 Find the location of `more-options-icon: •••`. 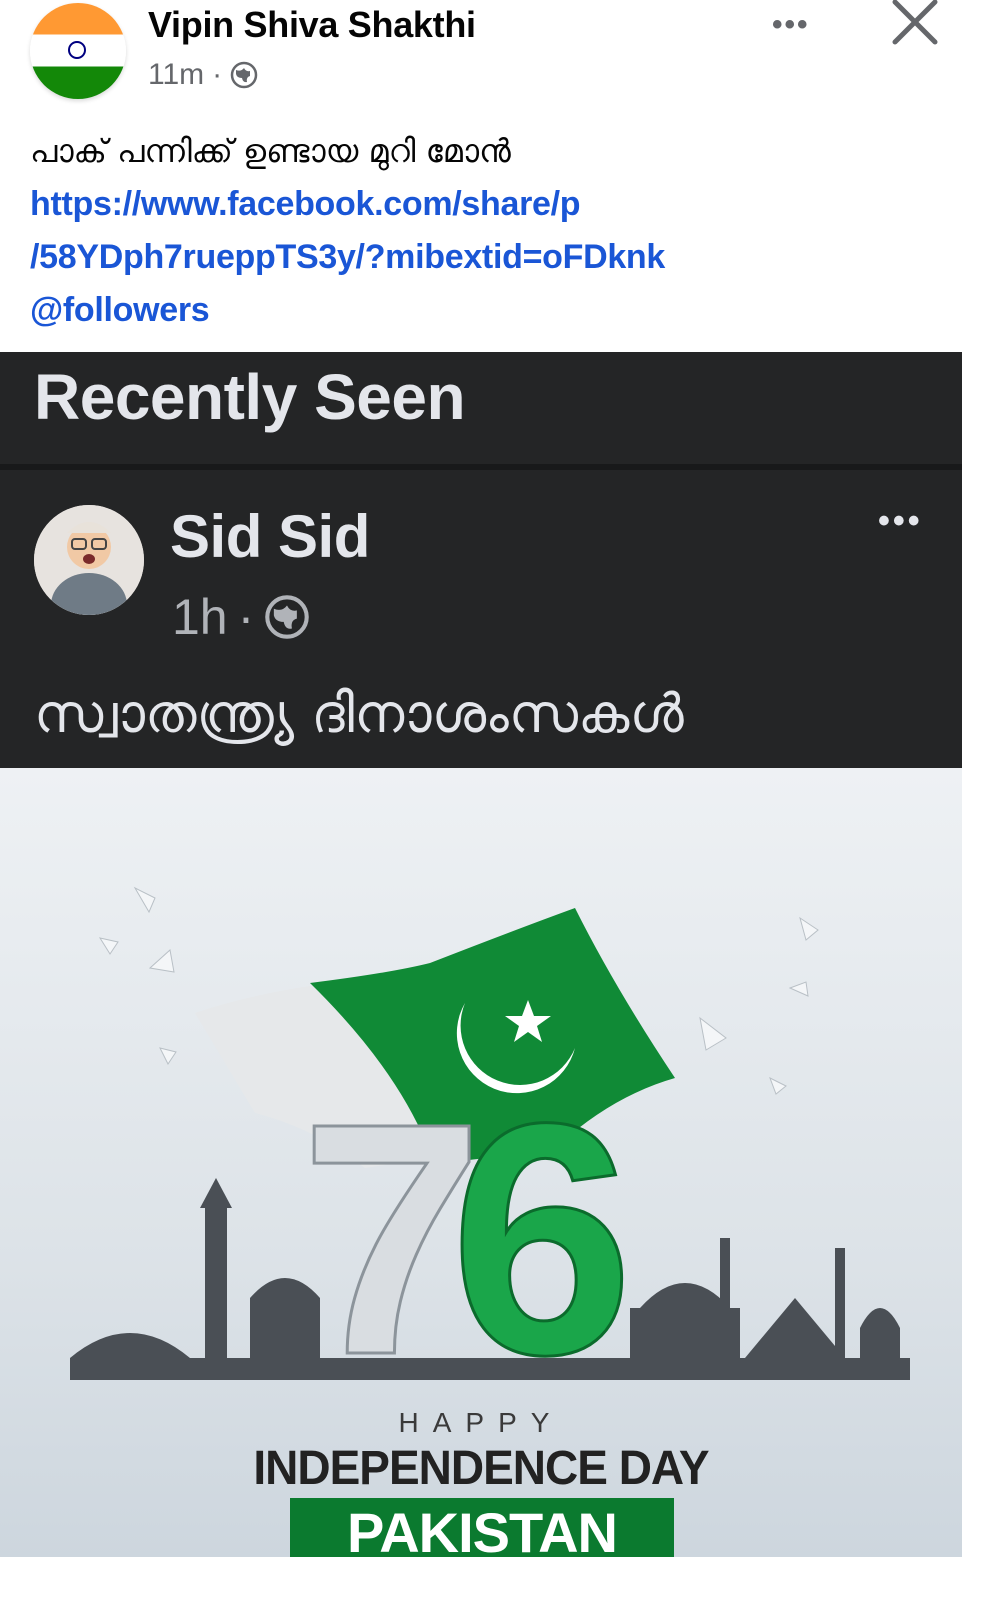

more-options-icon: ••• is located at coordinates (900, 521).